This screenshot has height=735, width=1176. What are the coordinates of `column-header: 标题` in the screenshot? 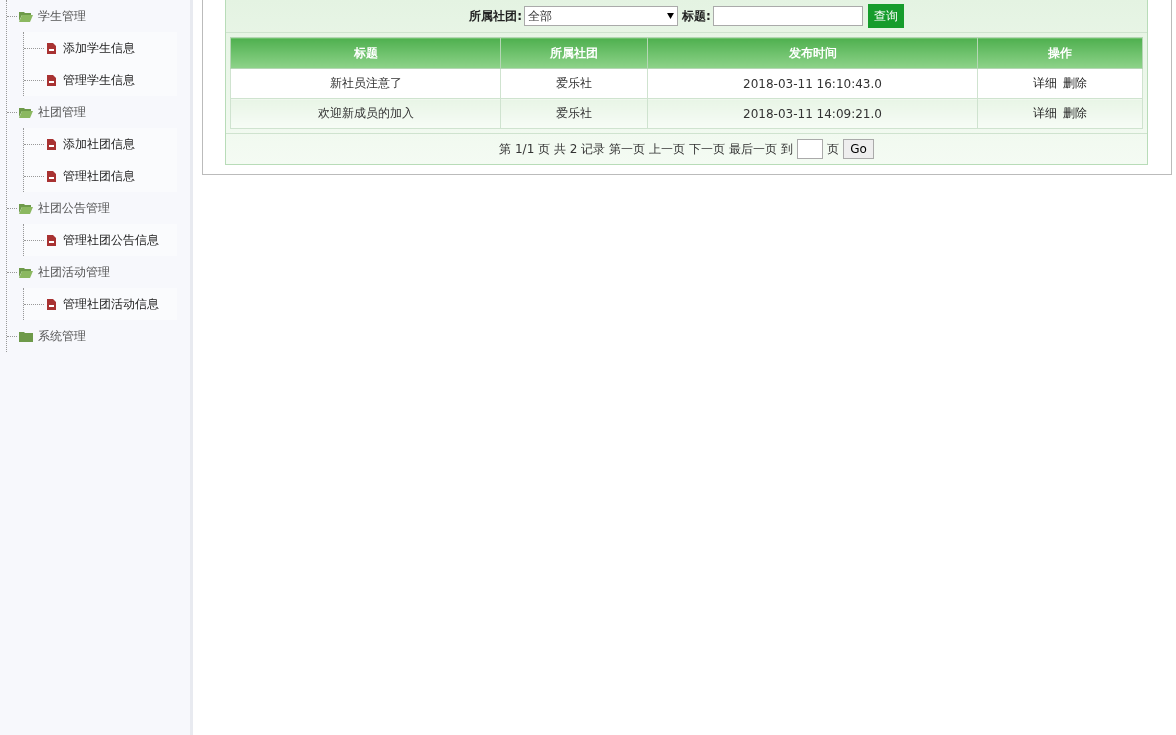 It's located at (365, 53).